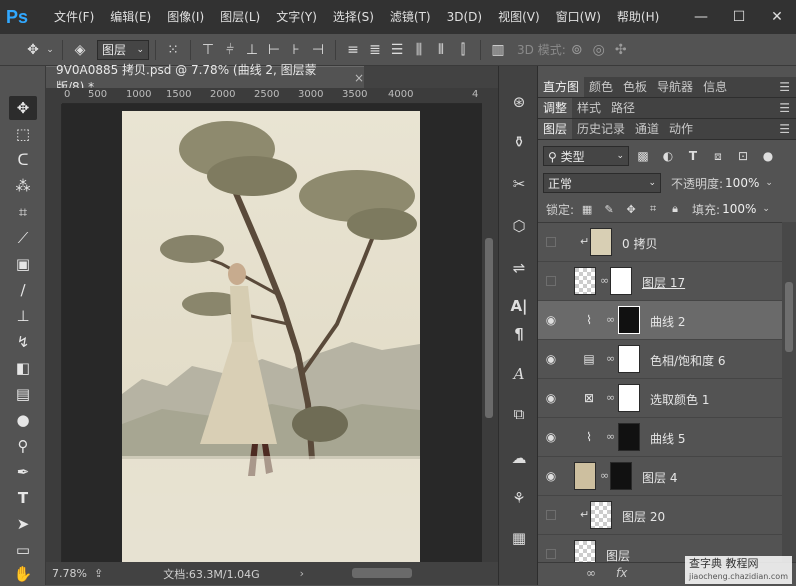 Image resolution: width=796 pixels, height=586 pixels. I want to click on tab-adjustments: 调整, so click(555, 108).